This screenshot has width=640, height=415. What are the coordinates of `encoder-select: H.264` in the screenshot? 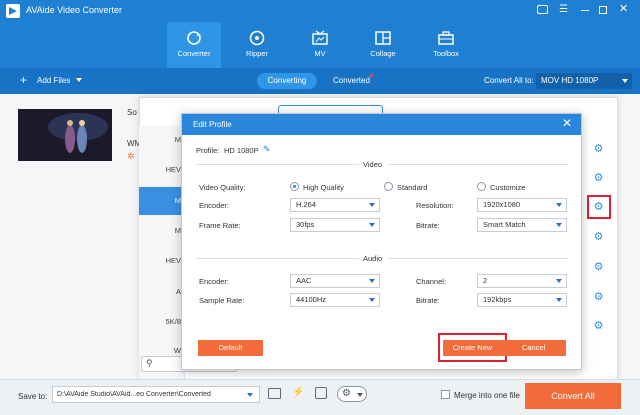 It's located at (335, 205).